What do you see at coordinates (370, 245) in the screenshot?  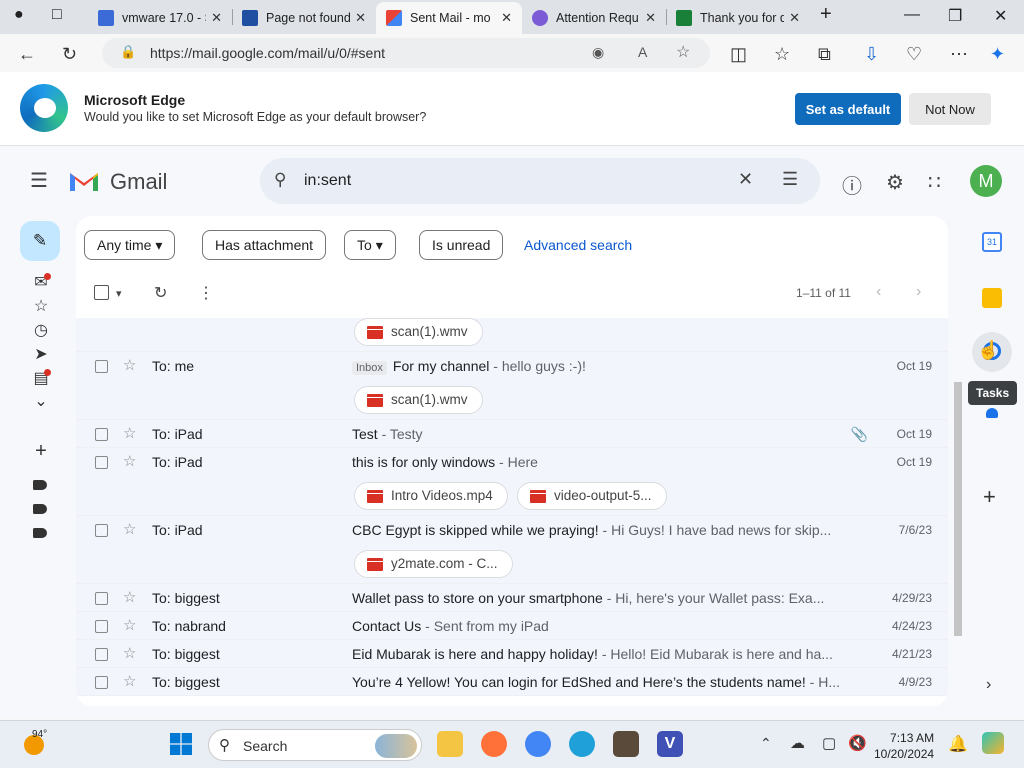 I see `to-filter: To ▾` at bounding box center [370, 245].